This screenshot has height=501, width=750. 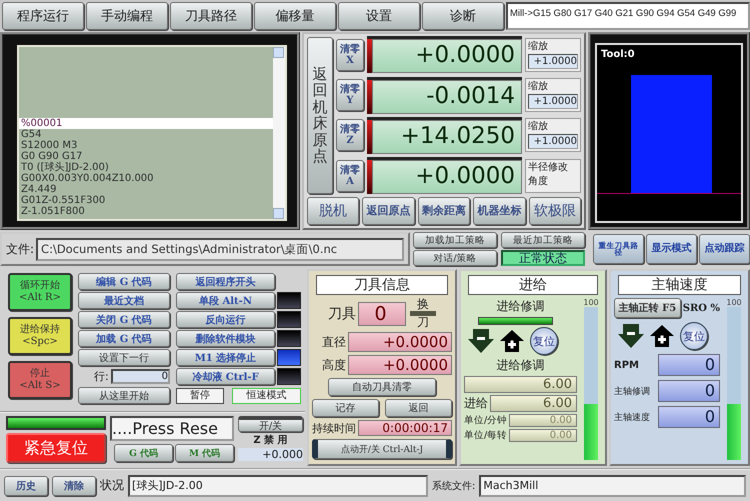 What do you see at coordinates (56, 448) in the screenshot?
I see `emergency-reset-button: 紧急复位` at bounding box center [56, 448].